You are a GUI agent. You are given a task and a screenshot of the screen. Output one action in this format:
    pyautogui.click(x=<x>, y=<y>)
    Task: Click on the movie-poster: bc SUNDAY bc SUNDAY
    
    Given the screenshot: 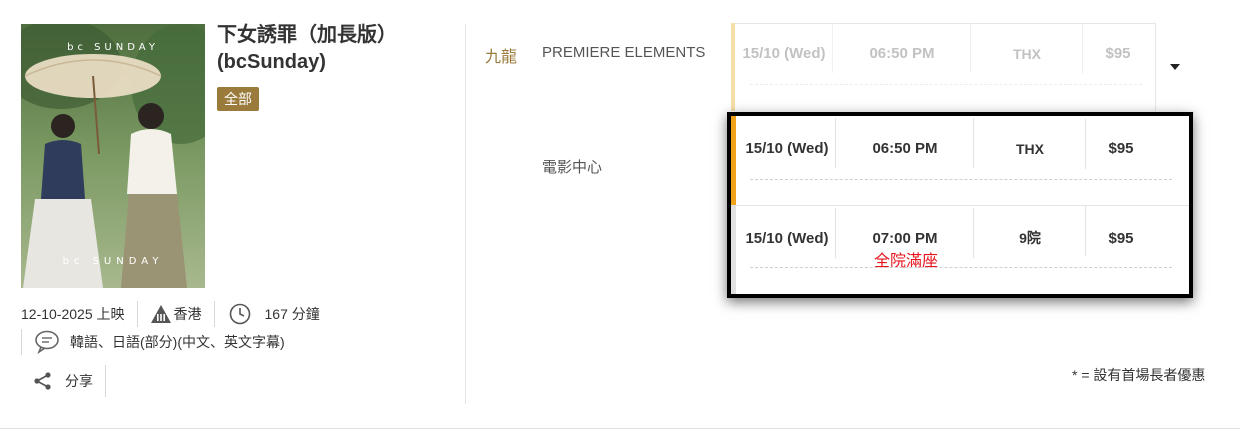 What is the action you would take?
    pyautogui.click(x=113, y=156)
    